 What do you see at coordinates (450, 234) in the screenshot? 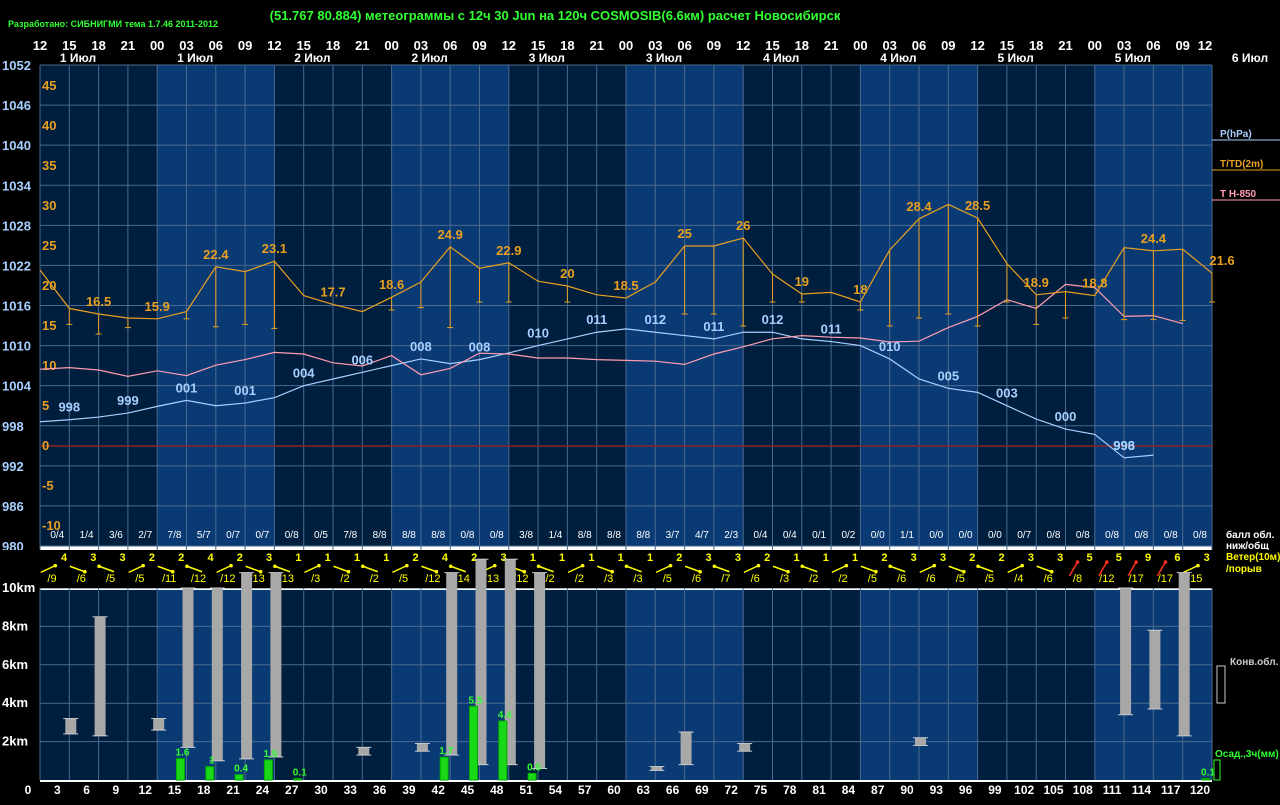
I see `temp-value-label: 24.9` at bounding box center [450, 234].